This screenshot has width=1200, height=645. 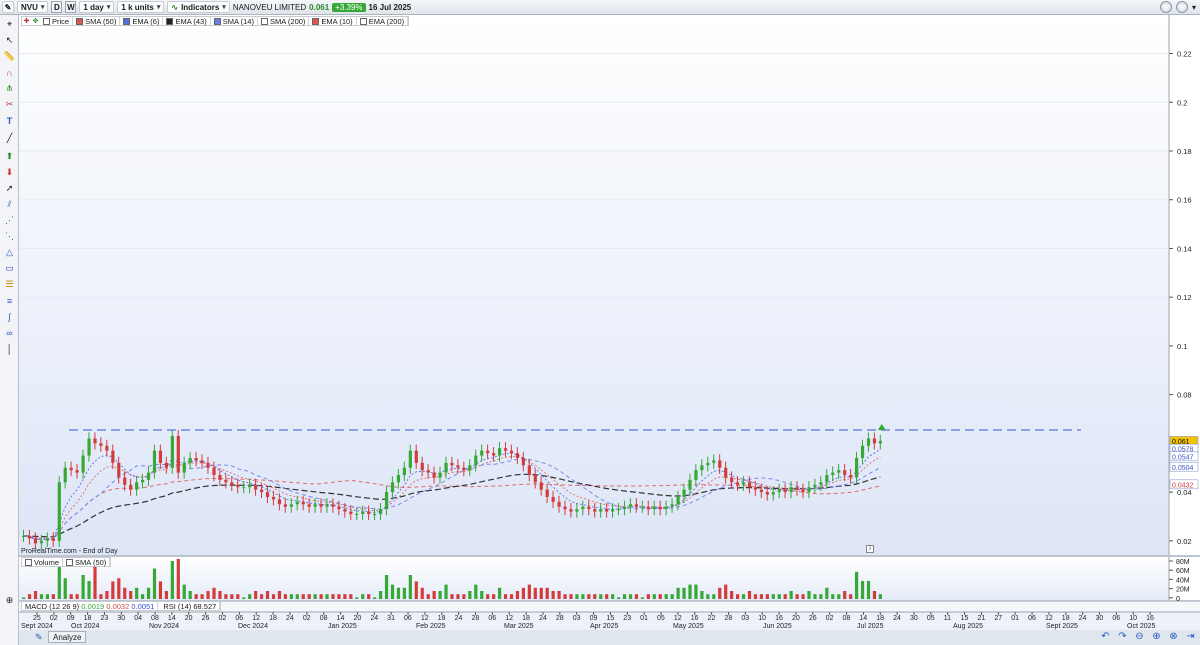 I want to click on legend-item: EMA (200), so click(x=383, y=21).